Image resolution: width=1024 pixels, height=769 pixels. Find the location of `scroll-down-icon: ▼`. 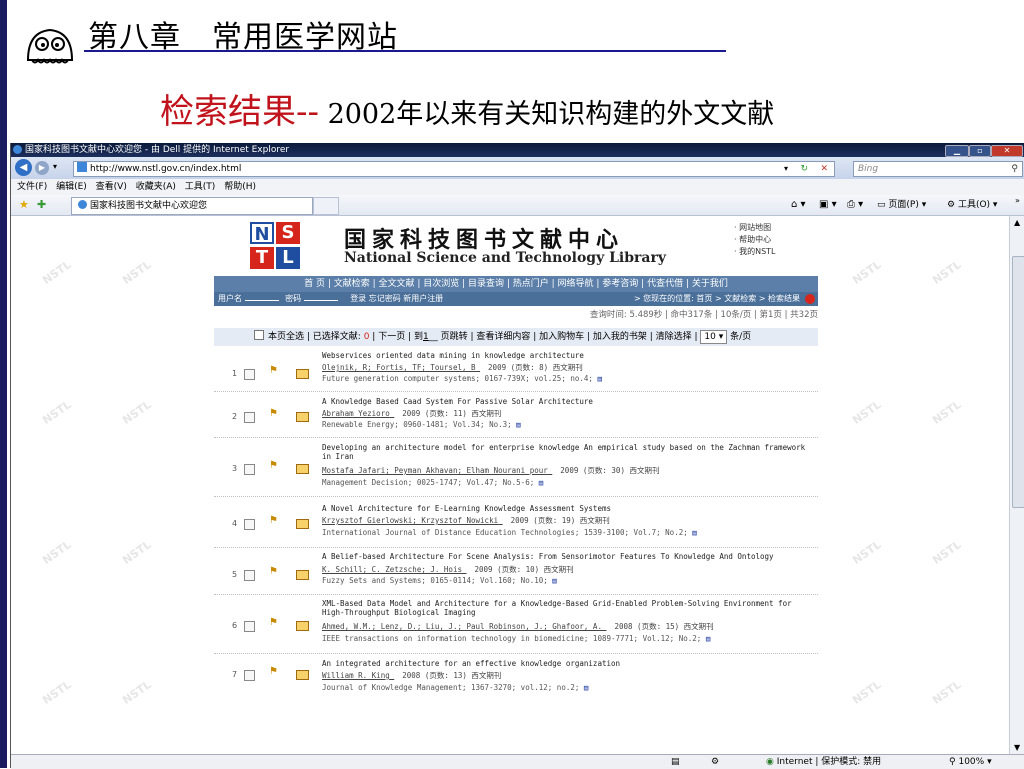

scroll-down-icon: ▼ is located at coordinates (1017, 747).